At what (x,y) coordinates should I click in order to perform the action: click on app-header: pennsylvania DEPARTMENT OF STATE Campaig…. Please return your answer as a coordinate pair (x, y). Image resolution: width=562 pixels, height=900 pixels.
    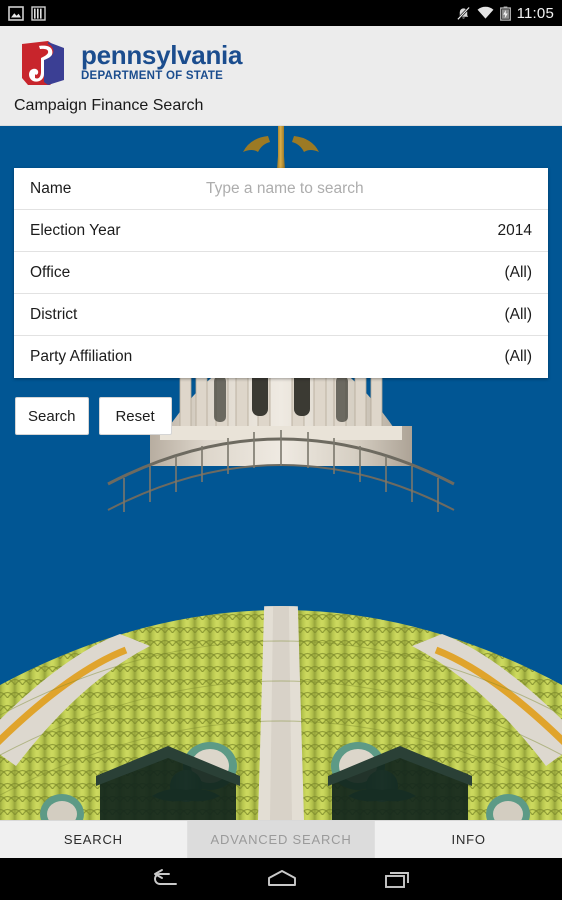
    Looking at the image, I should click on (281, 76).